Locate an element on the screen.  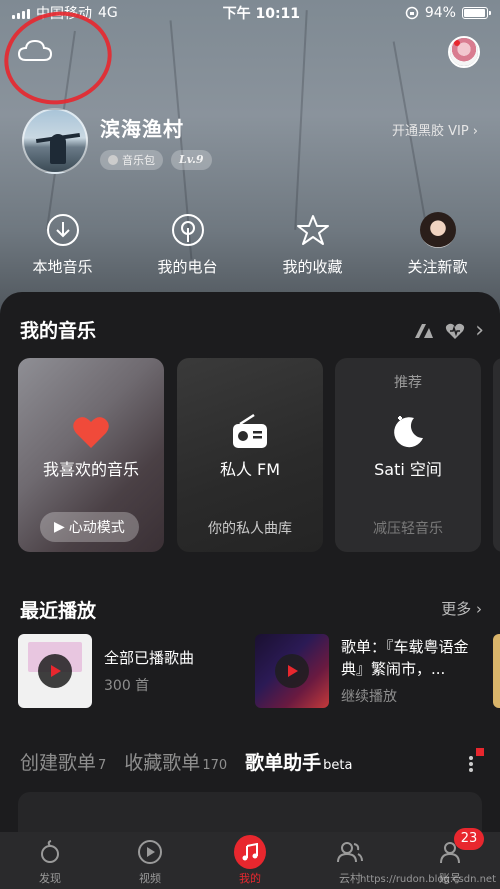
nav-label: 我的 is located at coordinates (250, 878).